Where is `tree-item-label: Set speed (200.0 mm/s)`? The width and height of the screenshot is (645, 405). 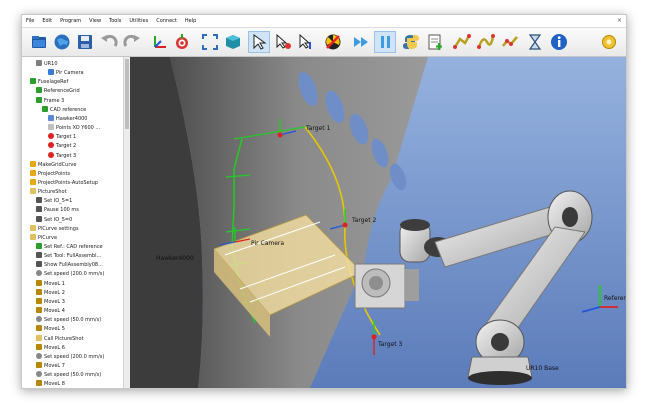
tree-item-label: Set speed (200.0 mm/s) is located at coordinates (74, 356).